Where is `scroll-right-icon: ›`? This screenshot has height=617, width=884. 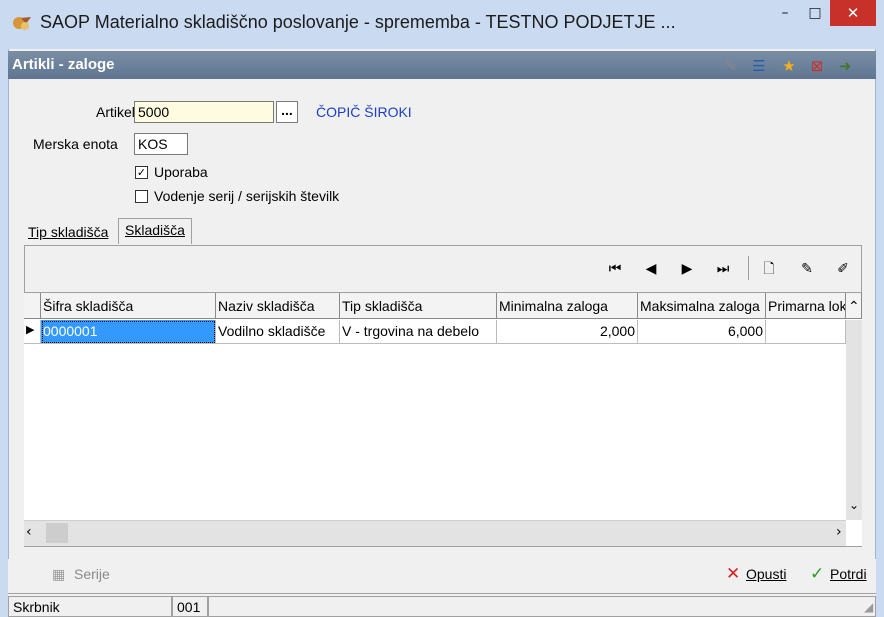 scroll-right-icon: › is located at coordinates (844, 533).